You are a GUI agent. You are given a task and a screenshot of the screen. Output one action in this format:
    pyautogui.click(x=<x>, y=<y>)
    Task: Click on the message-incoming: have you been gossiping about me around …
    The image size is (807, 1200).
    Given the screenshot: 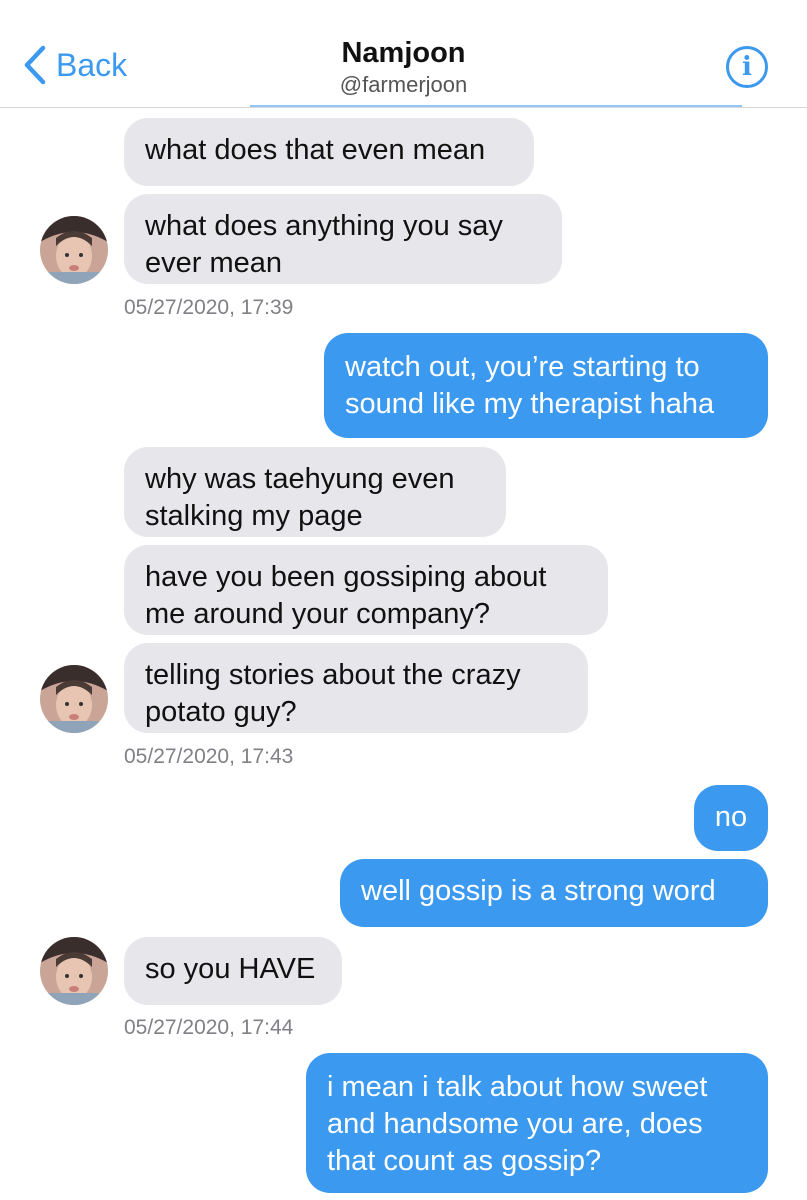 What is the action you would take?
    pyautogui.click(x=366, y=590)
    